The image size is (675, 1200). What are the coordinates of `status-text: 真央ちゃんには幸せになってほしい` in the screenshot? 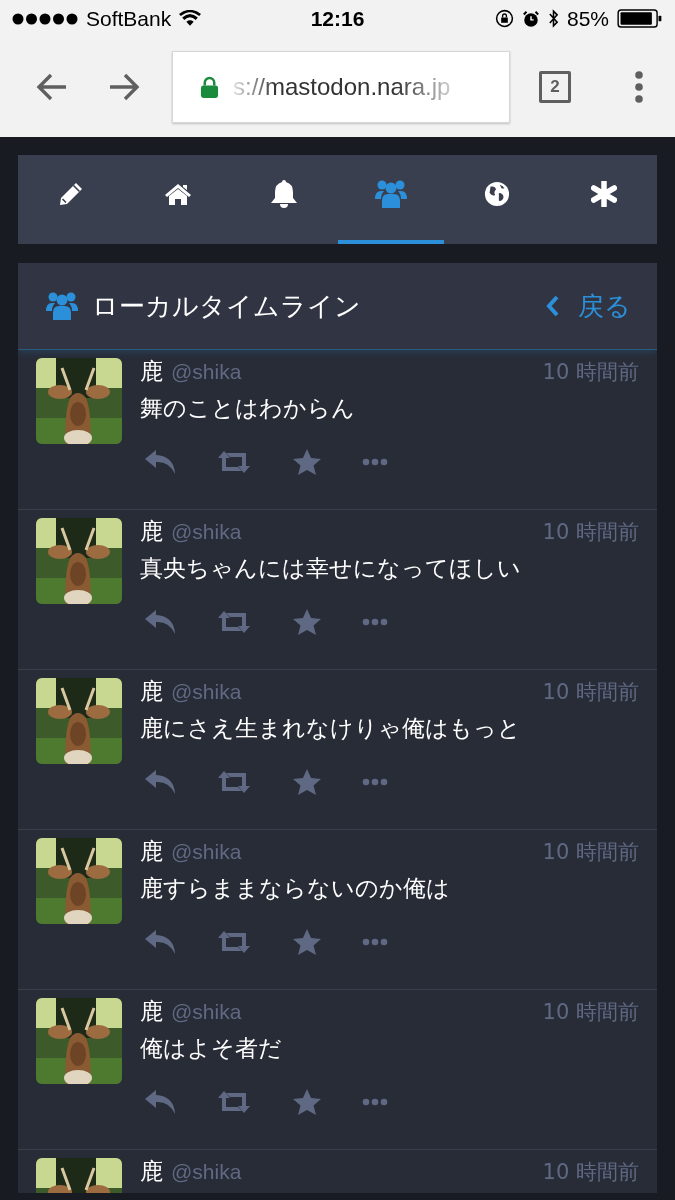 It's located at (331, 568).